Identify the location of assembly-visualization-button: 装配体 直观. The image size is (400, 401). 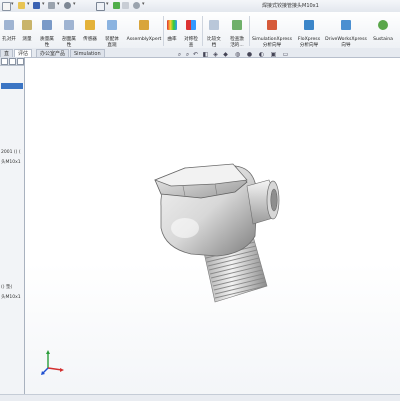
(112, 31).